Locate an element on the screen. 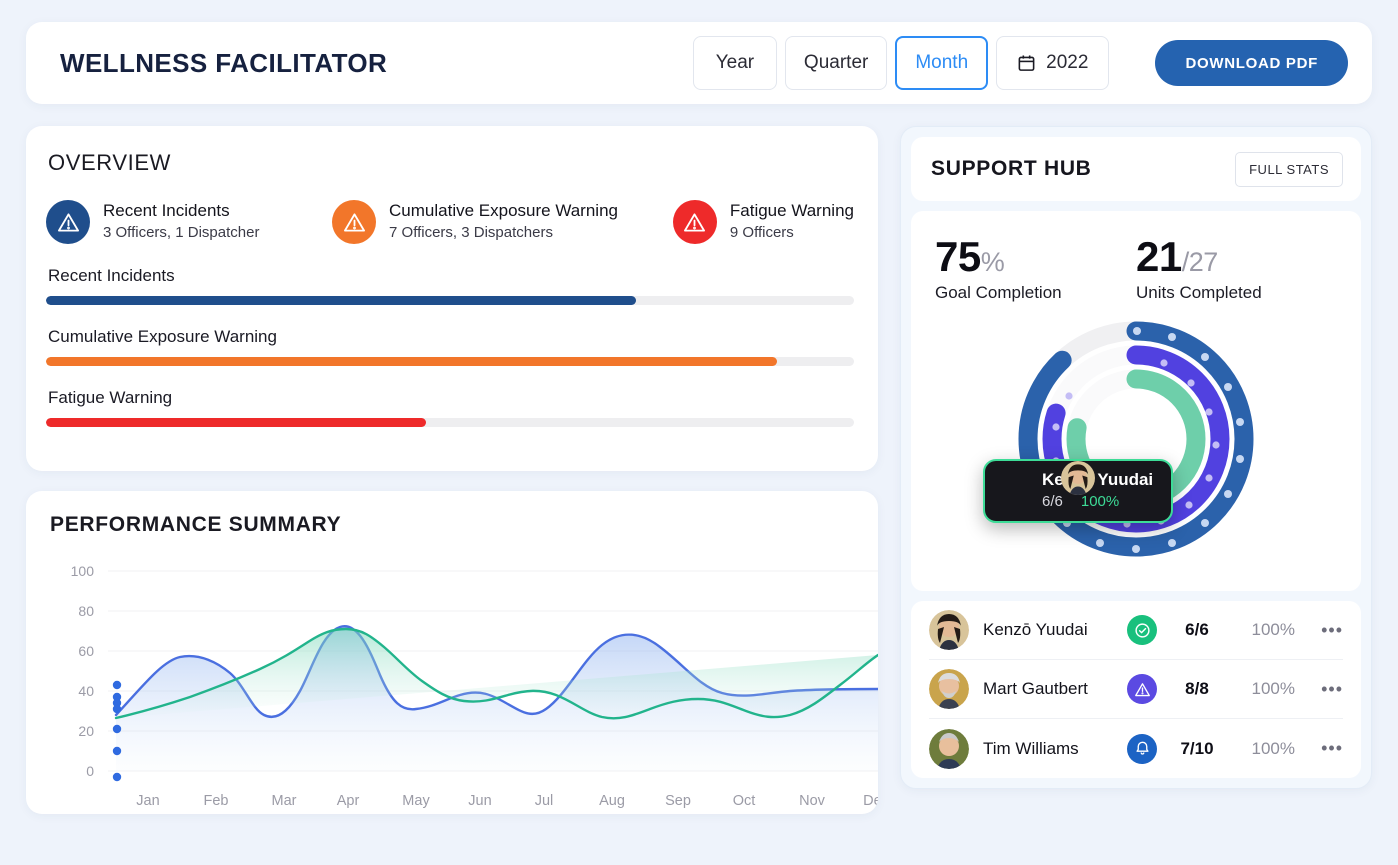 This screenshot has height=865, width=1398. support-hub-title: SUPPORT HUB is located at coordinates (1011, 168).